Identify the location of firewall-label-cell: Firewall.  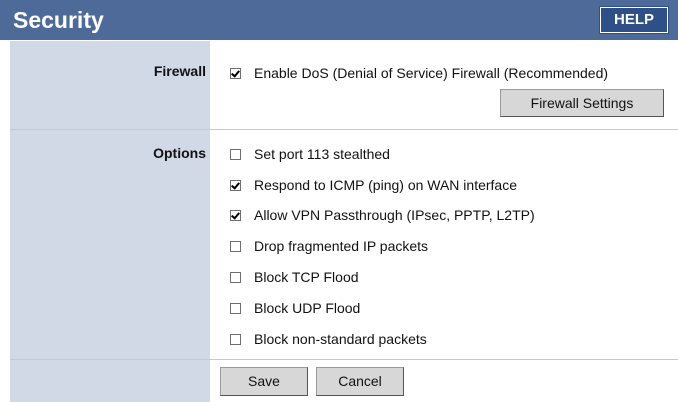
(110, 85).